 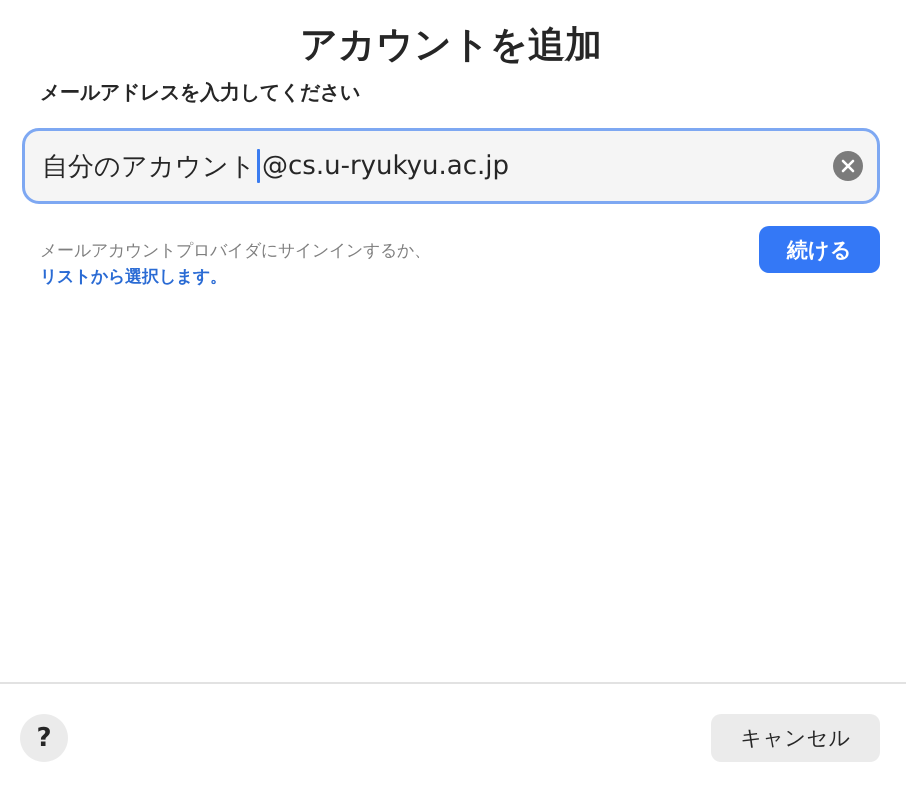 I want to click on email-field: 自分のアカウント @cs.u-ryukyu.ac.jp, so click(x=451, y=166).